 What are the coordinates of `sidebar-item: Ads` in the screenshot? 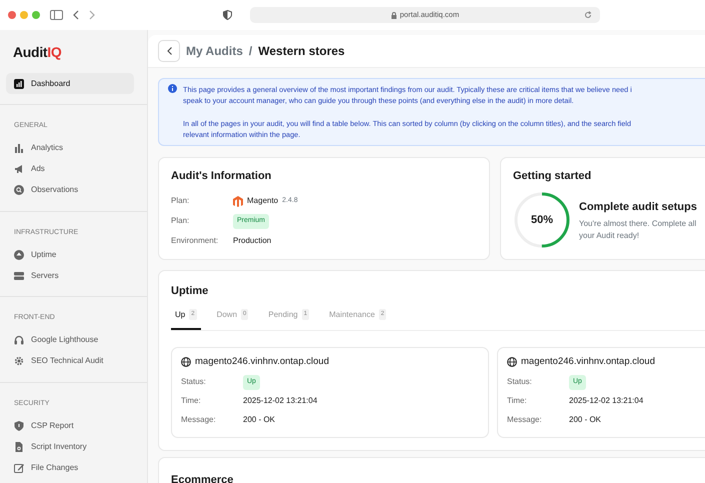 It's located at (70, 169).